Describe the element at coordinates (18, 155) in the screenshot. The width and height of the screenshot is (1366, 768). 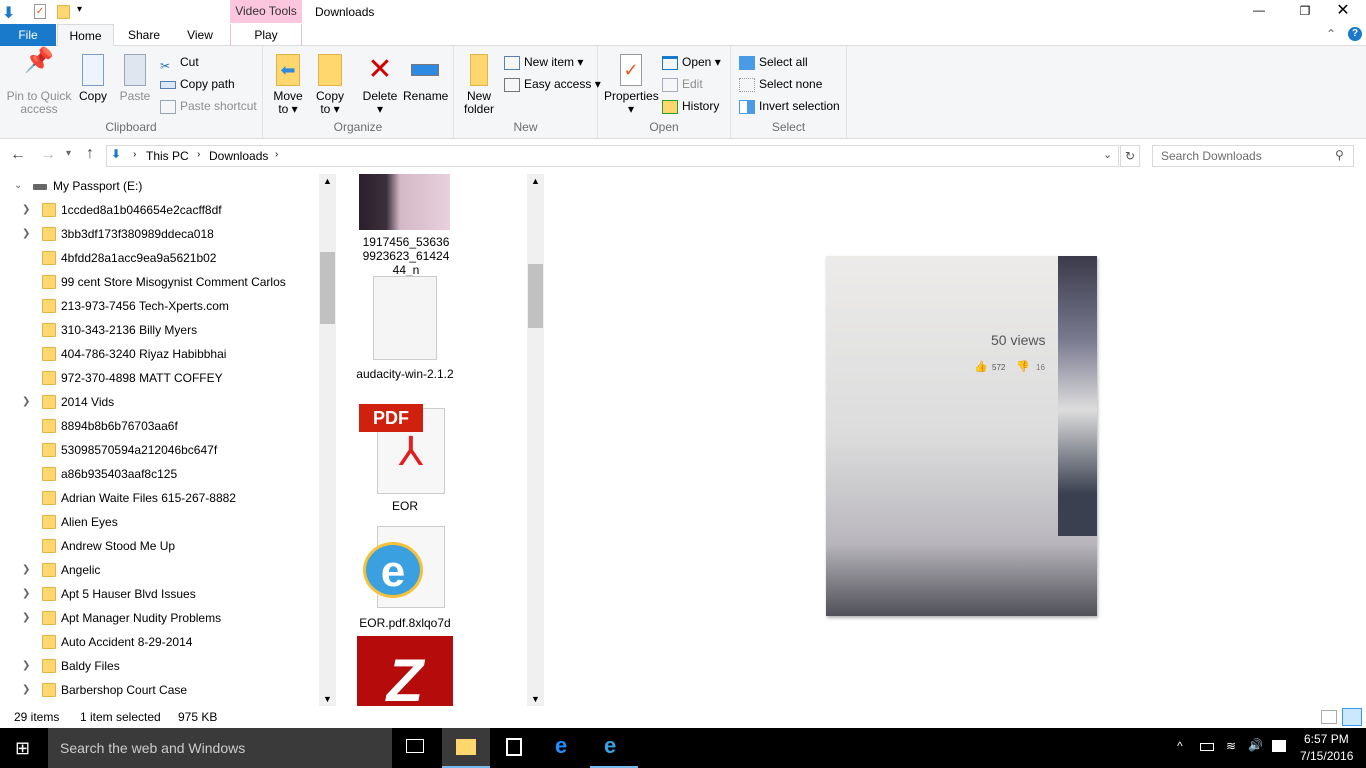
I see `back-button: ←` at that location.